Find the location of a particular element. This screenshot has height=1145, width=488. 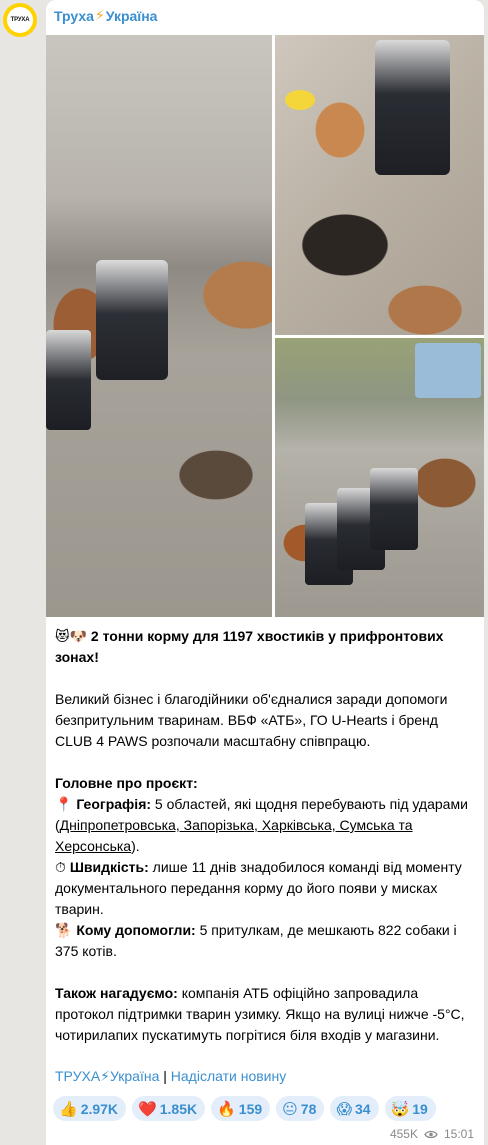

reaction-count: 19 is located at coordinates (420, 1108).